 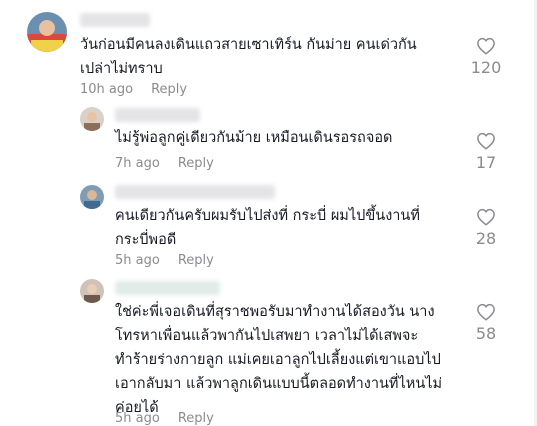 What do you see at coordinates (107, 89) in the screenshot?
I see `comment-timestamp: 10h ago` at bounding box center [107, 89].